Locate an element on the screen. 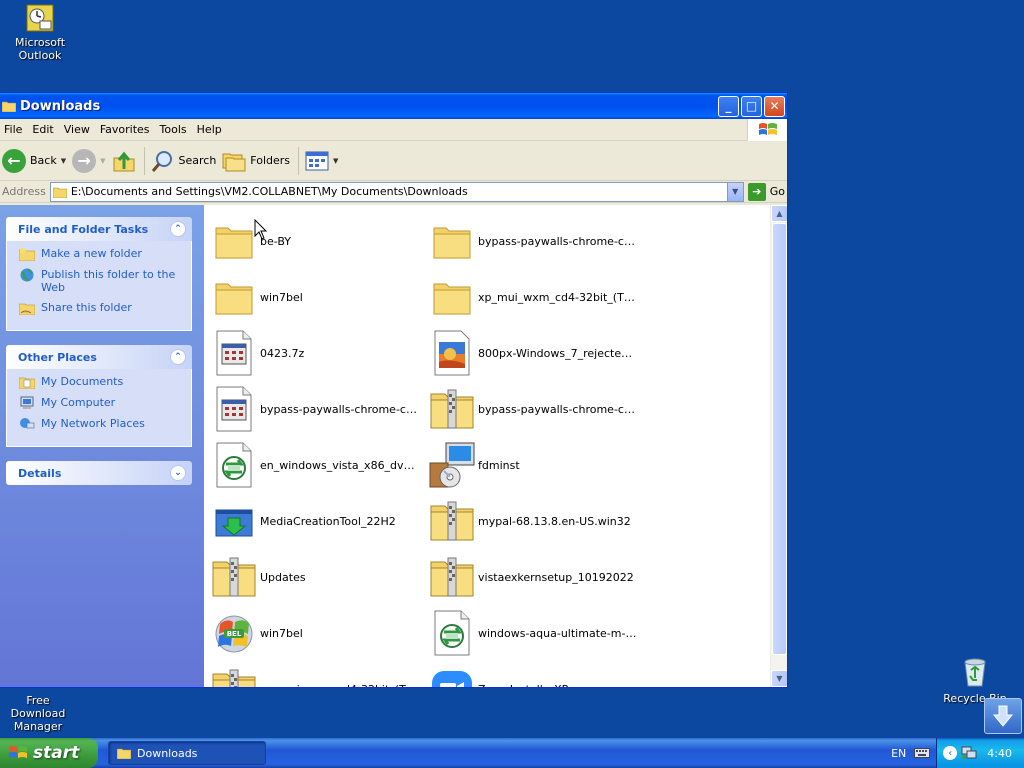 The width and height of the screenshot is (1024, 768). scroll-thumb is located at coordinates (779, 439).